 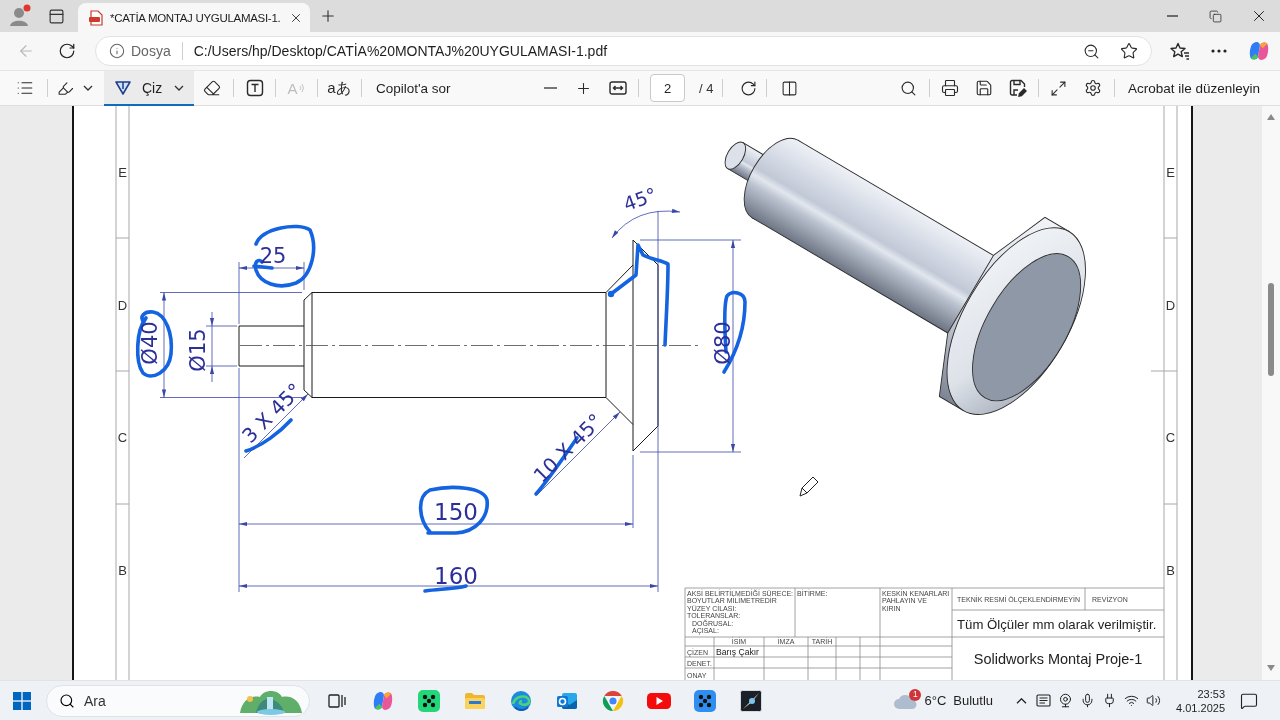 What do you see at coordinates (574, 452) in the screenshot?
I see `chamfer-callout: 10 X 45°` at bounding box center [574, 452].